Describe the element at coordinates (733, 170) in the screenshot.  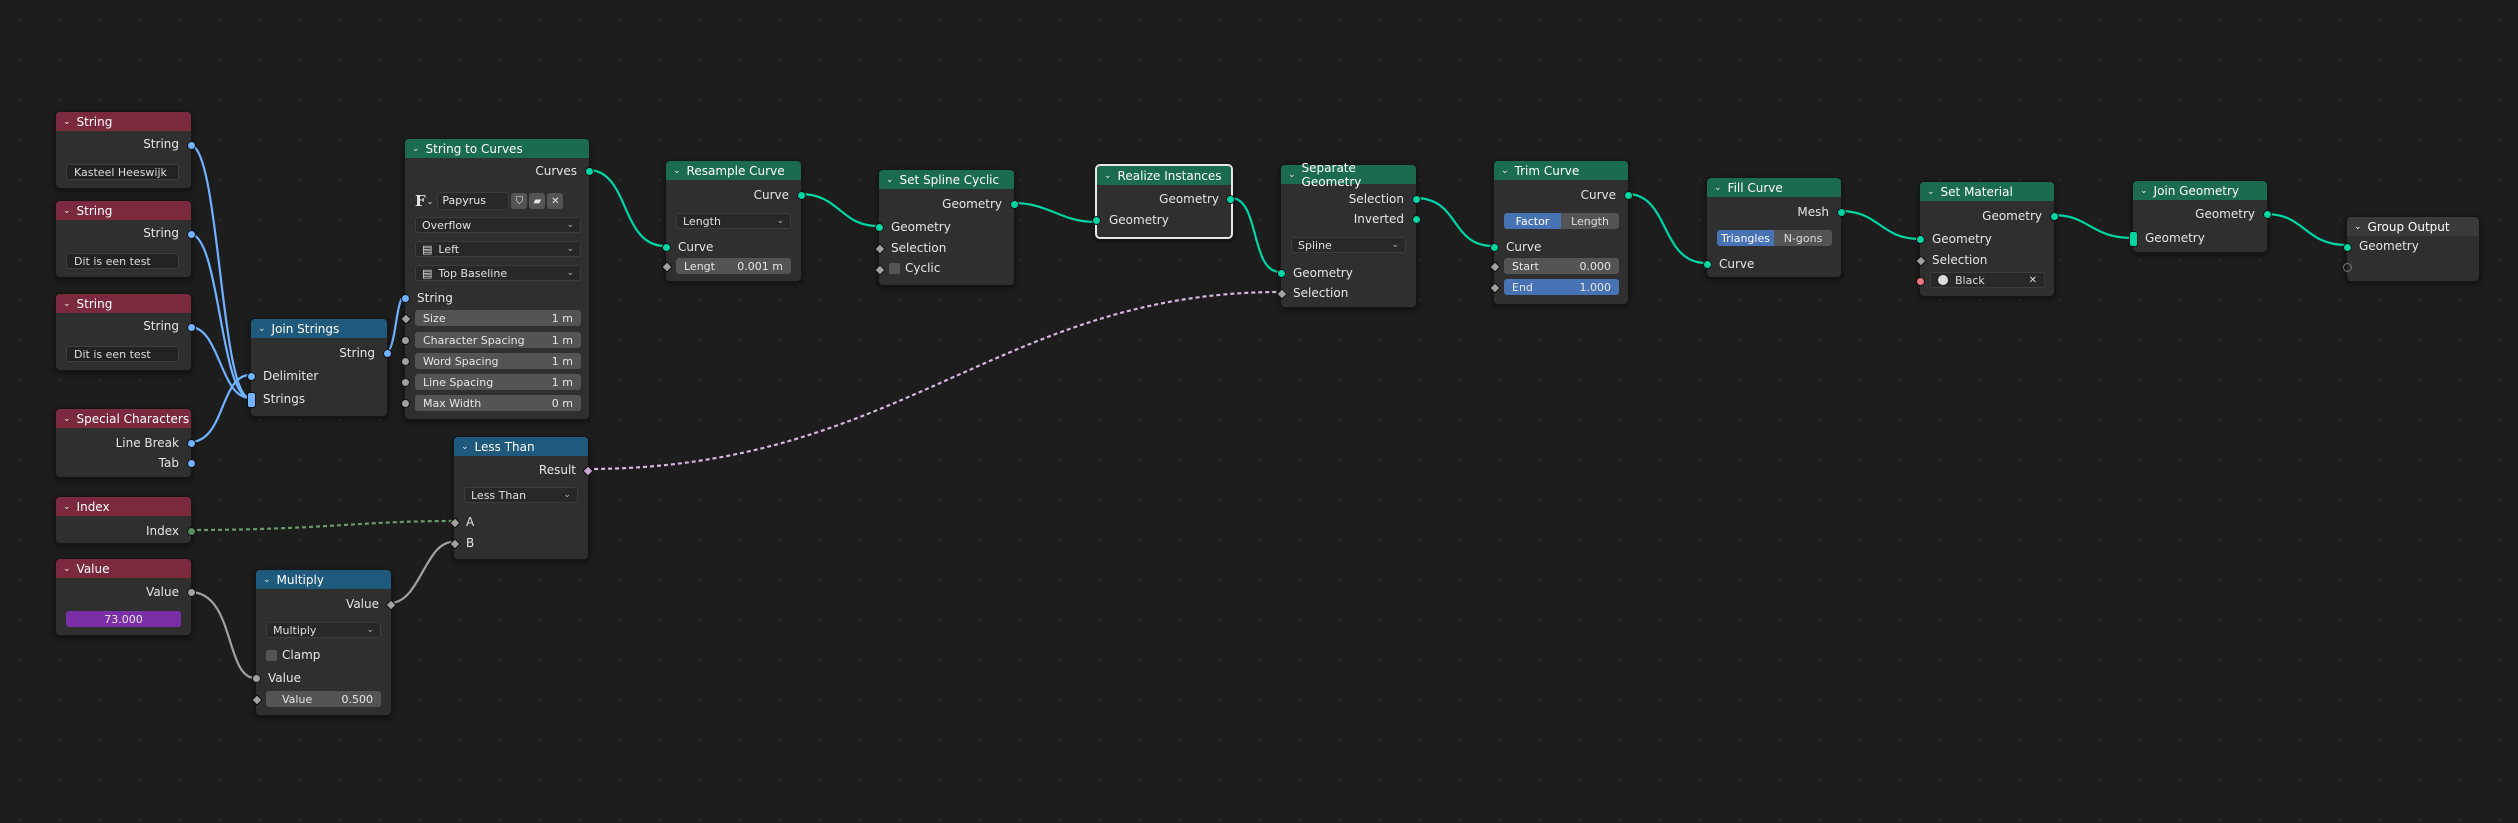
I see `node-header: ⌄ Resample Curve` at that location.